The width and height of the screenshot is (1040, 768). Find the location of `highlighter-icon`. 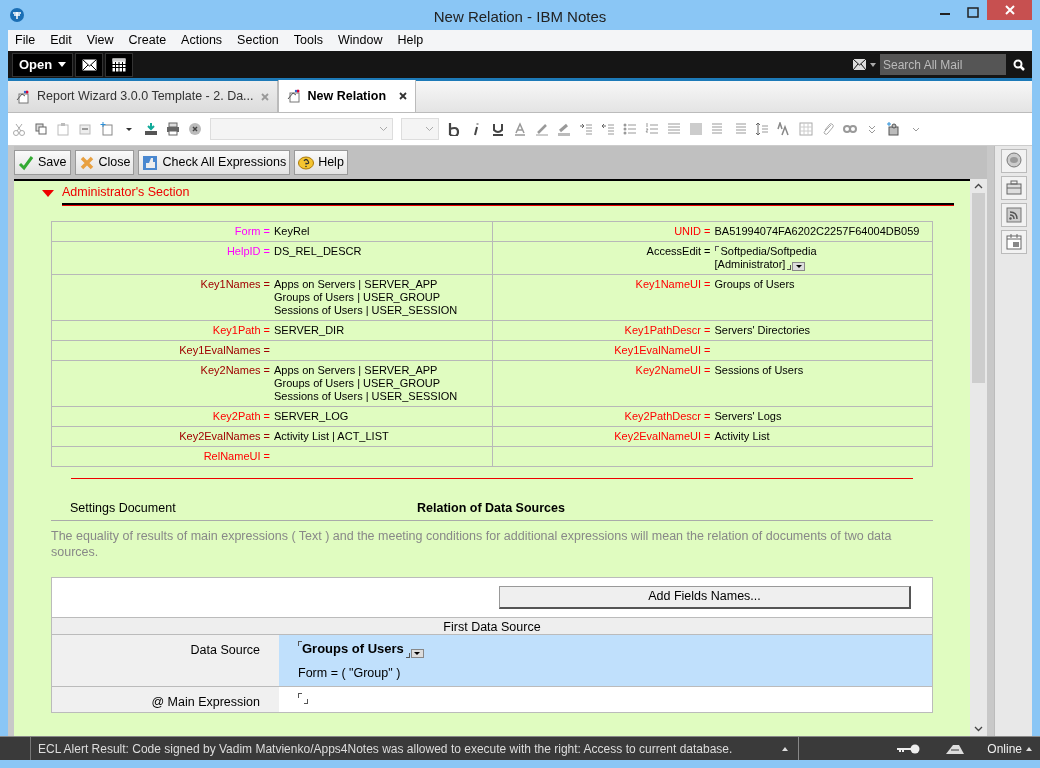

highlighter-icon is located at coordinates (564, 129).